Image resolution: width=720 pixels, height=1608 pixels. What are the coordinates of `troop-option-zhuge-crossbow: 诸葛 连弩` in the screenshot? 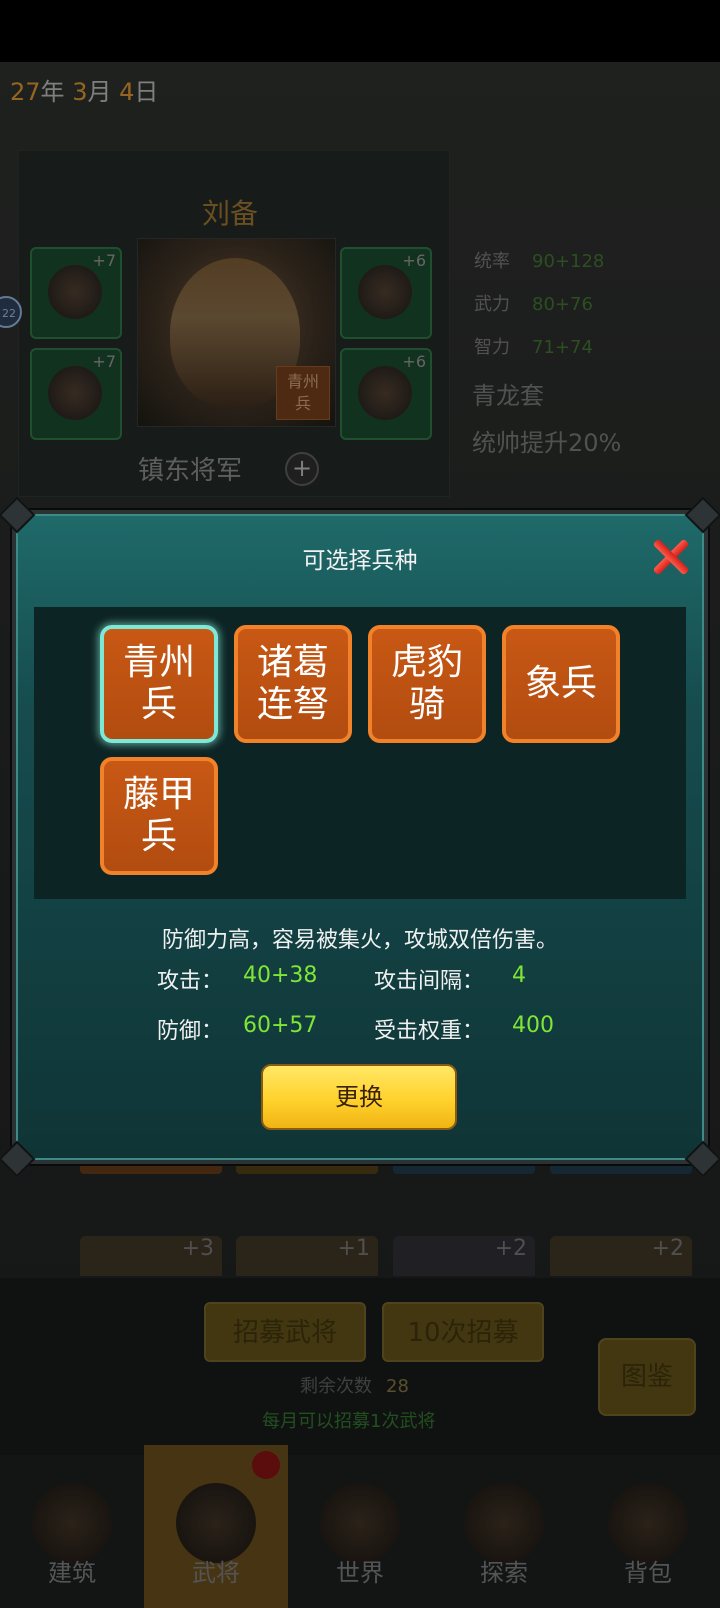 It's located at (293, 684).